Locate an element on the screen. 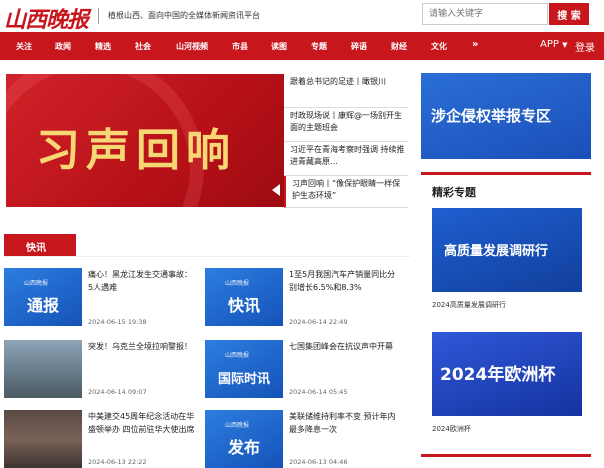 The height and width of the screenshot is (468, 604). news-thumbnail: 山西晚报 发布 is located at coordinates (244, 439).